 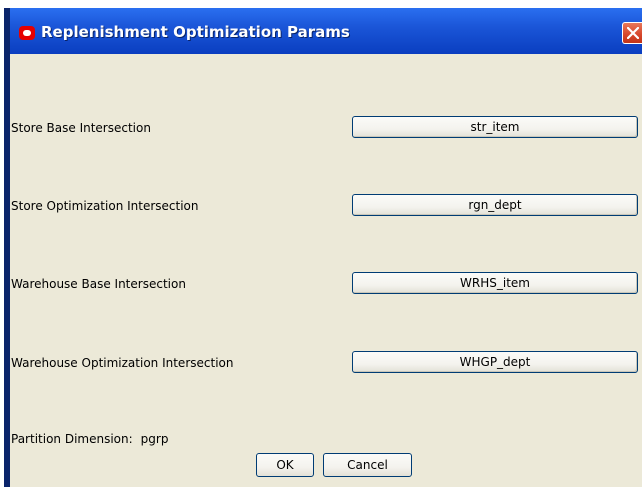 I want to click on warehouse-optimization-intersection-label: Warehouse Optimization Intersection, so click(x=122, y=363).